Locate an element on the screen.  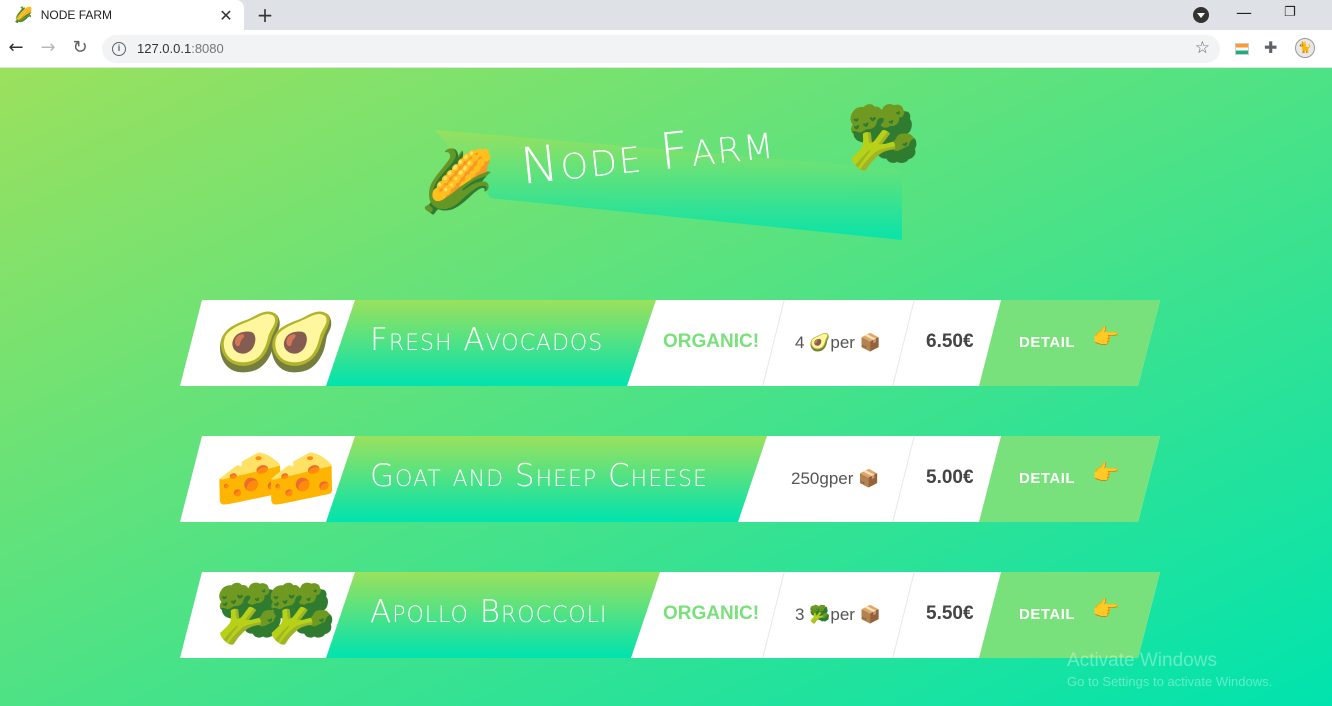
product-quantity: 4 🥑per 📦 is located at coordinates (838, 343).